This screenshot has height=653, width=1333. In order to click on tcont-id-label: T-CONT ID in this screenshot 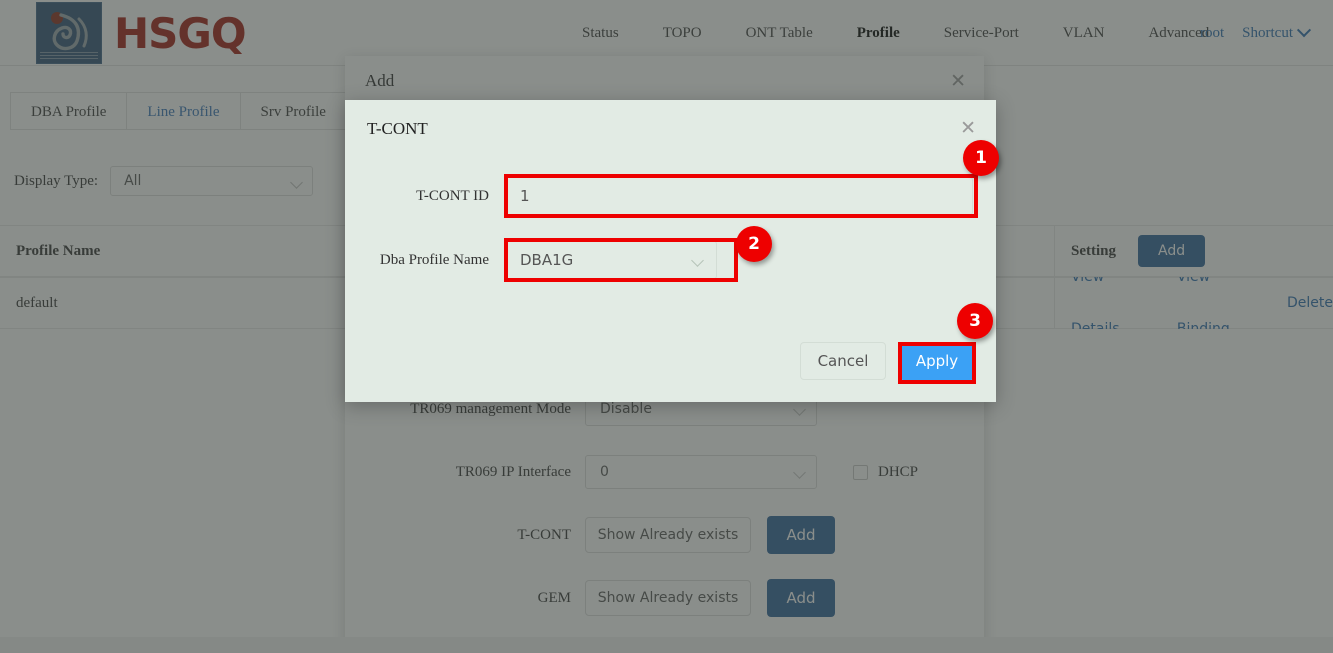, I will do `click(452, 195)`.